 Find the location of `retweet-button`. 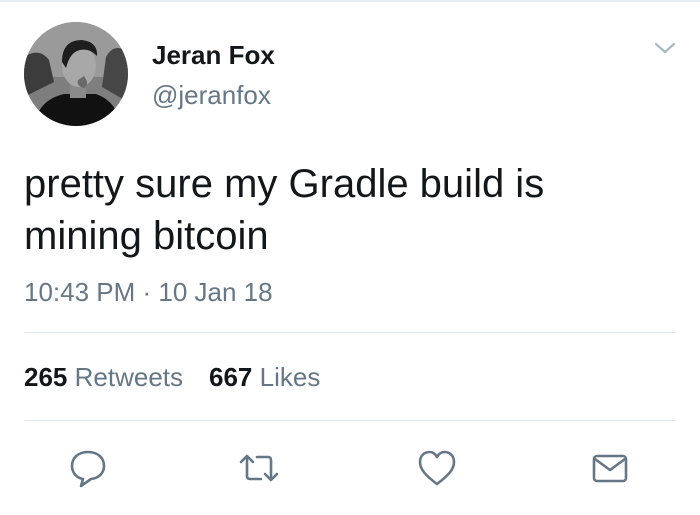

retweet-button is located at coordinates (259, 468).